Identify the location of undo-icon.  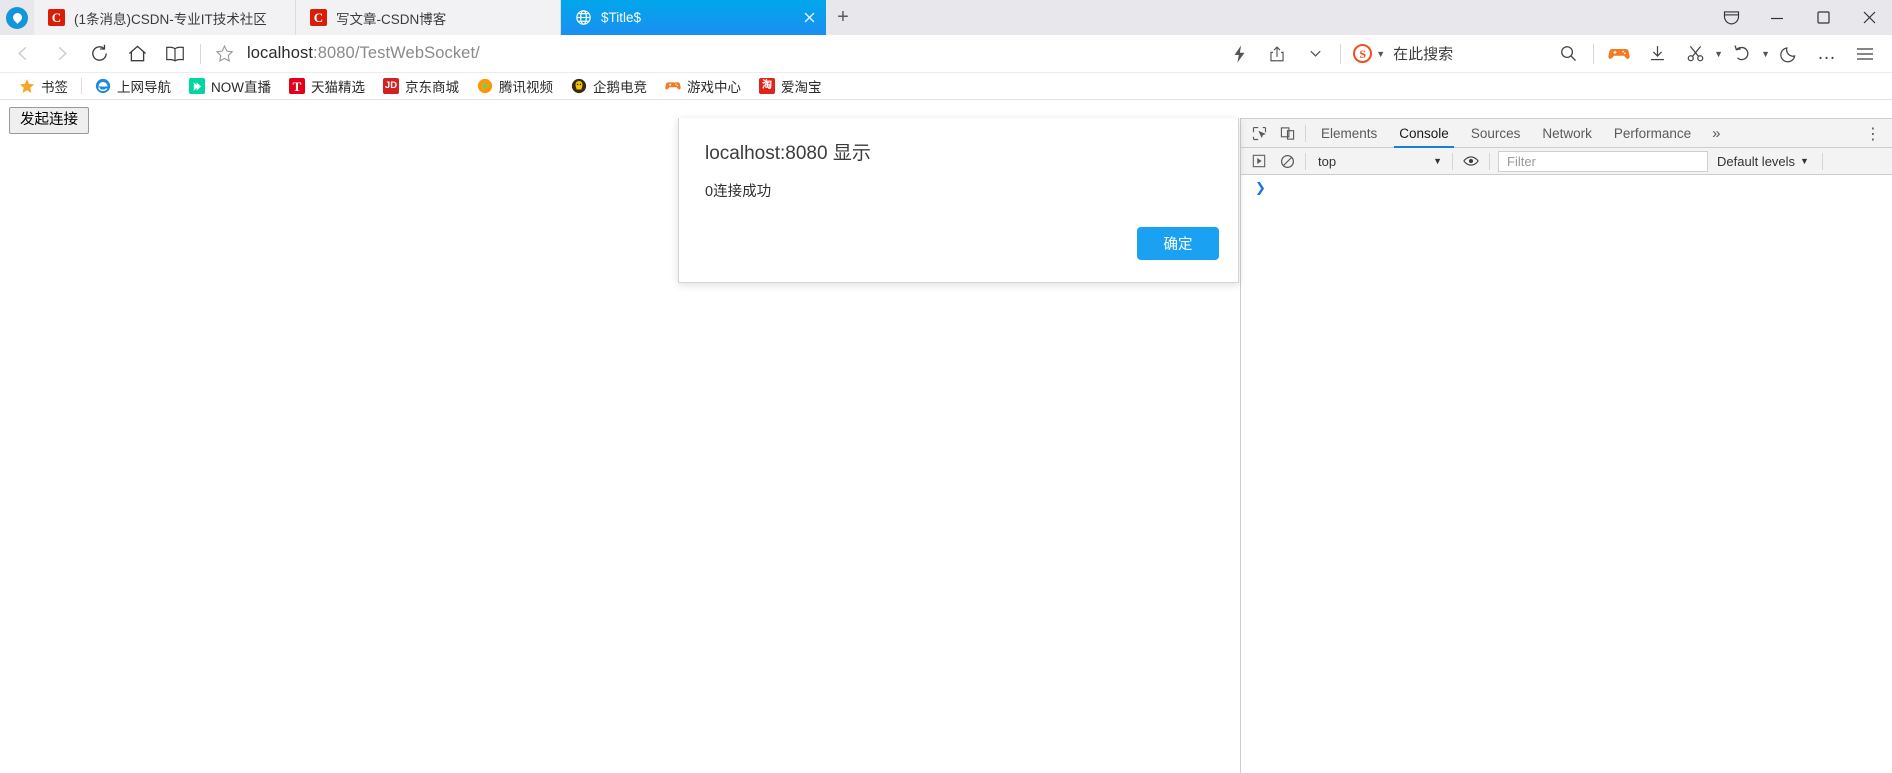
(1742, 53).